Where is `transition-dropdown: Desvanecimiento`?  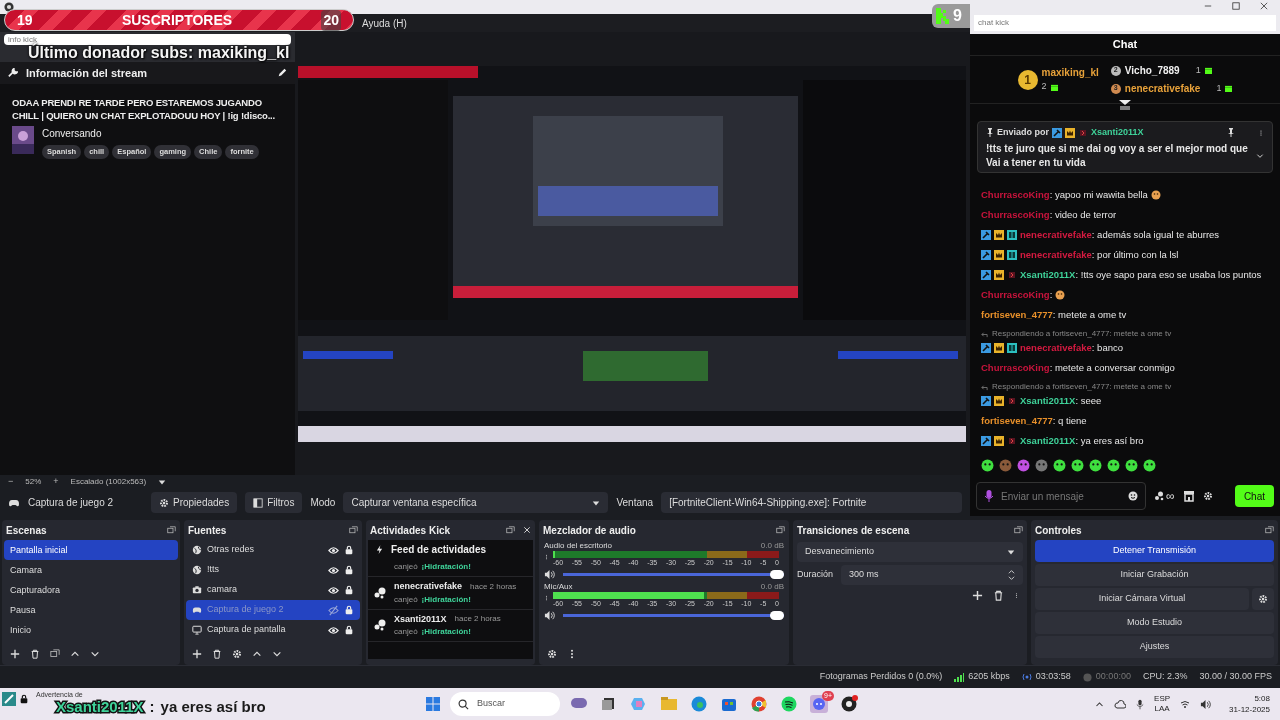
transition-dropdown: Desvanecimiento is located at coordinates (910, 552).